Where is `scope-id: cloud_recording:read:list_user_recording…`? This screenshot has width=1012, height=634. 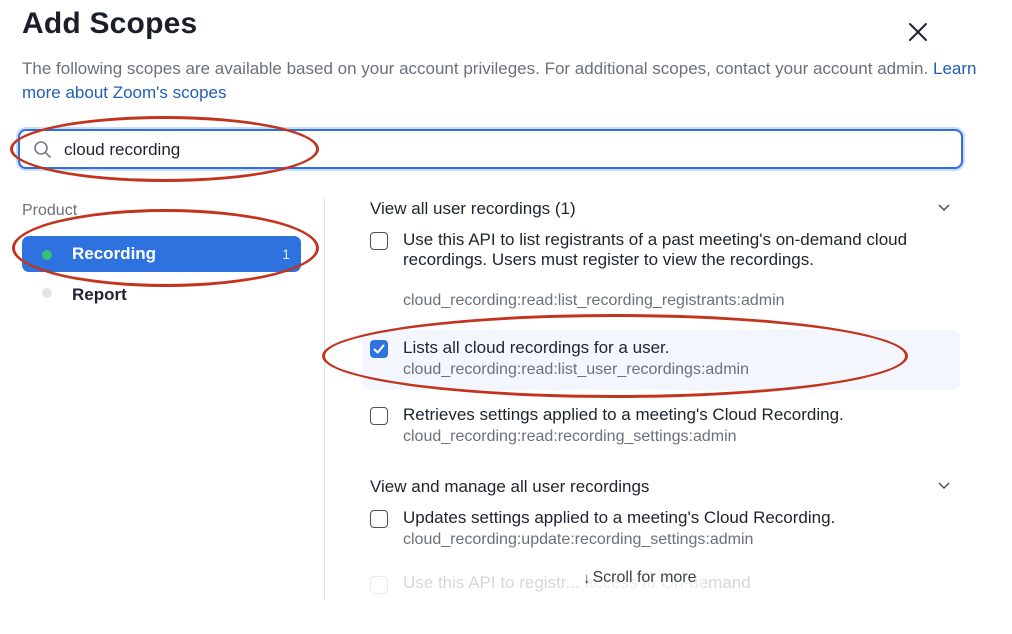 scope-id: cloud_recording:read:list_user_recording… is located at coordinates (576, 369).